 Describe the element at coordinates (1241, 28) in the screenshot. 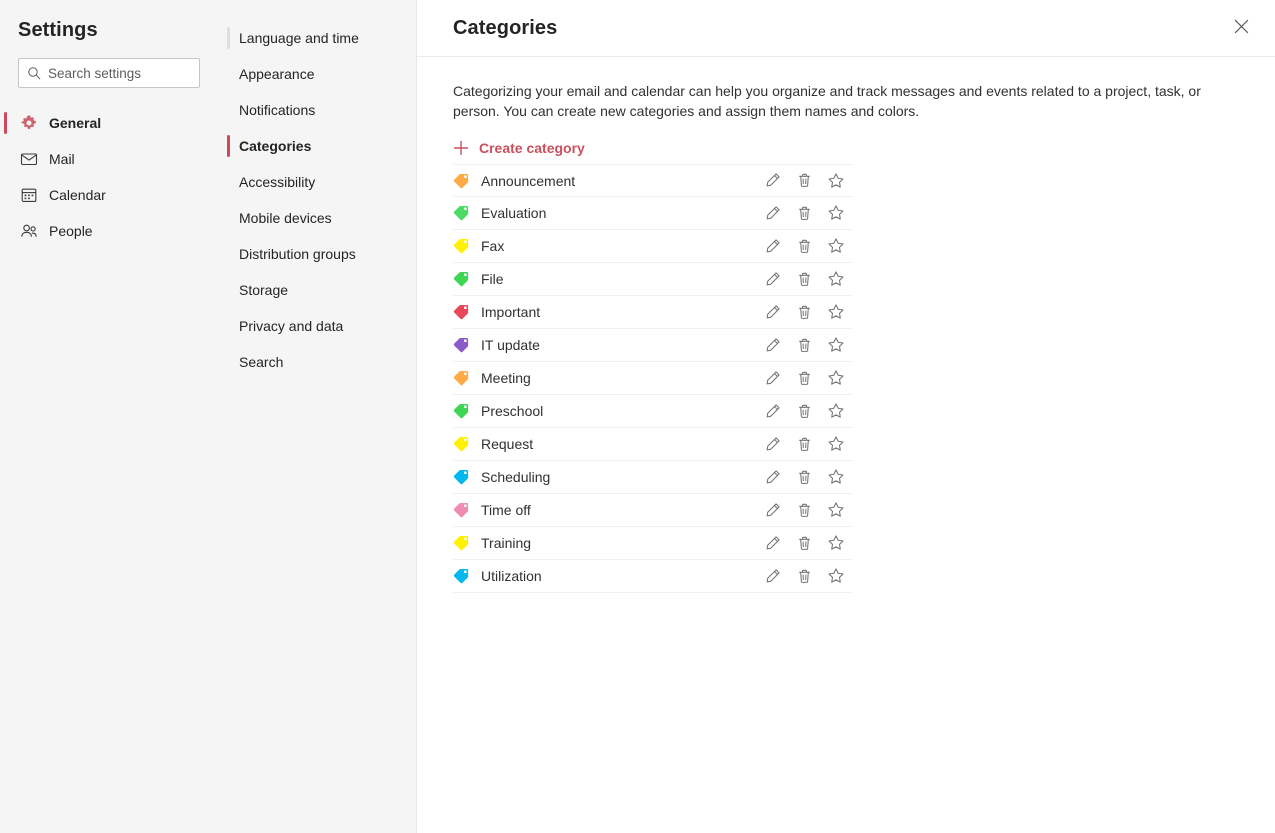

I see `close-button` at that location.